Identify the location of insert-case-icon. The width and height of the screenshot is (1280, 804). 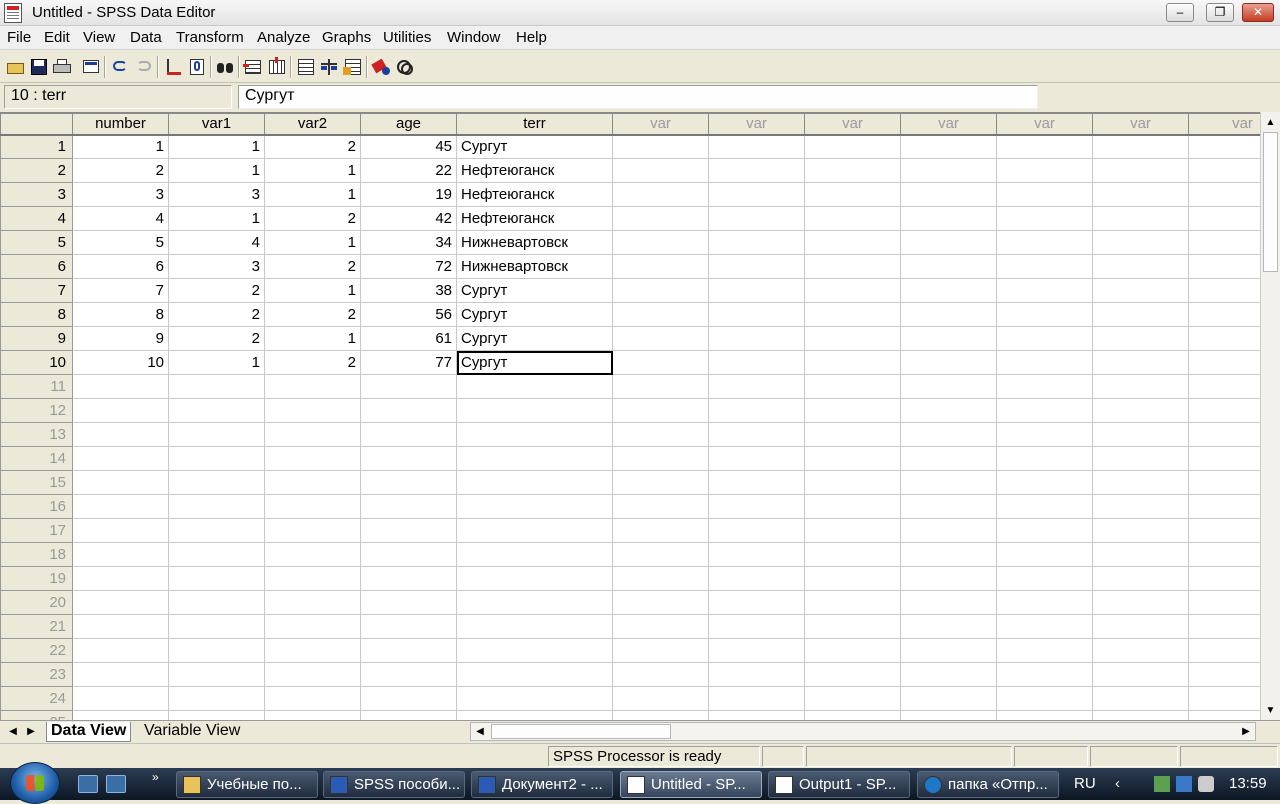
(253, 67).